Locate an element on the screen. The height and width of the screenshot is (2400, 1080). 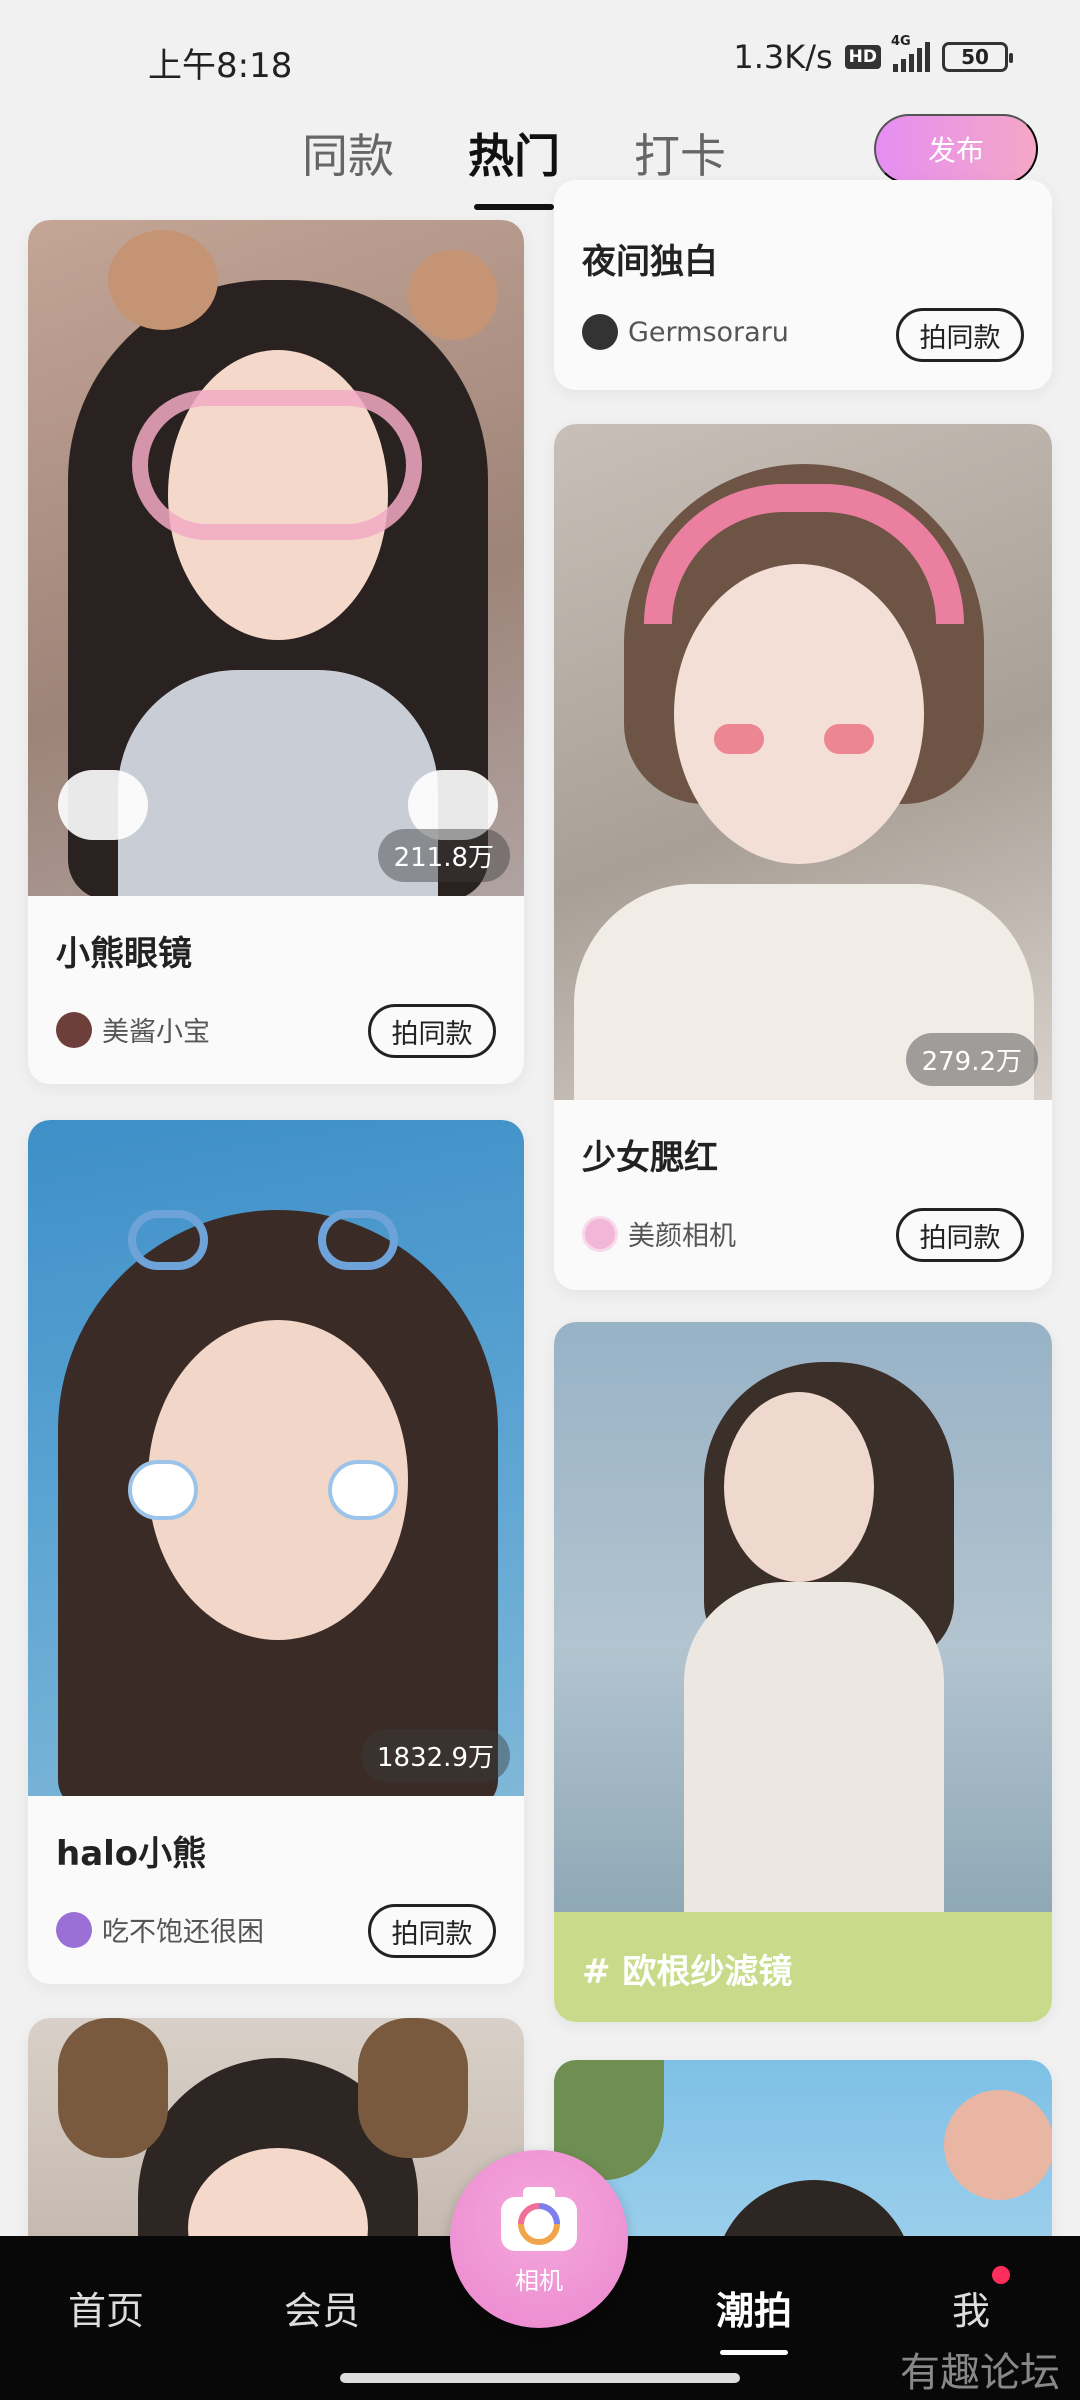
network-type: 4G is located at coordinates (901, 41).